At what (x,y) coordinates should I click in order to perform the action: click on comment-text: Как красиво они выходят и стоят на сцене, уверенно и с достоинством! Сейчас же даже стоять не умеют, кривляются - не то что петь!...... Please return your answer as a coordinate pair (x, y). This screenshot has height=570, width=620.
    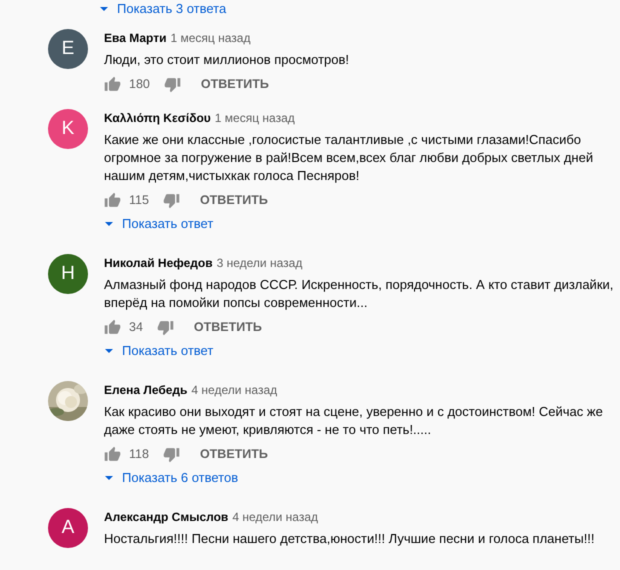
    Looking at the image, I should click on (354, 421).